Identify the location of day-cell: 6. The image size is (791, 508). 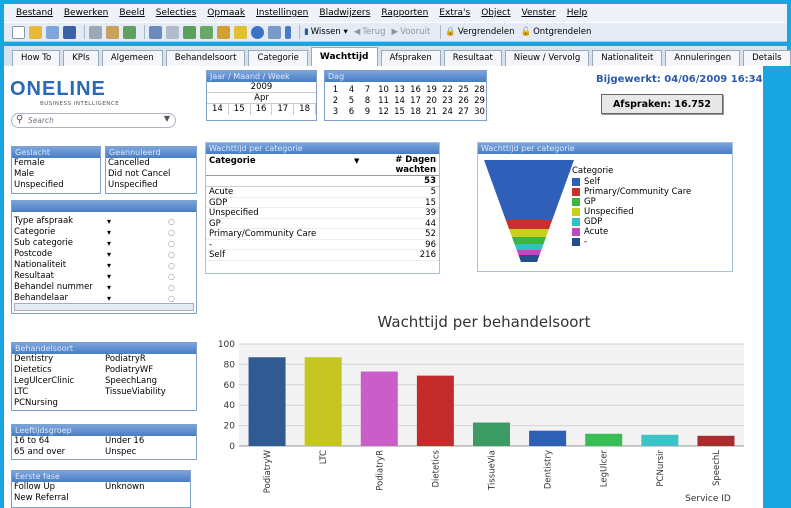
(351, 112).